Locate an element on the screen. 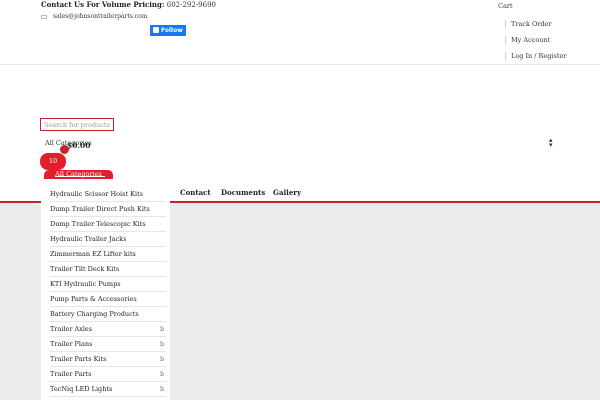 Image resolution: width=600 pixels, height=400 pixels. category-item: Hydraulic Trailer Jacks is located at coordinates (108, 239).